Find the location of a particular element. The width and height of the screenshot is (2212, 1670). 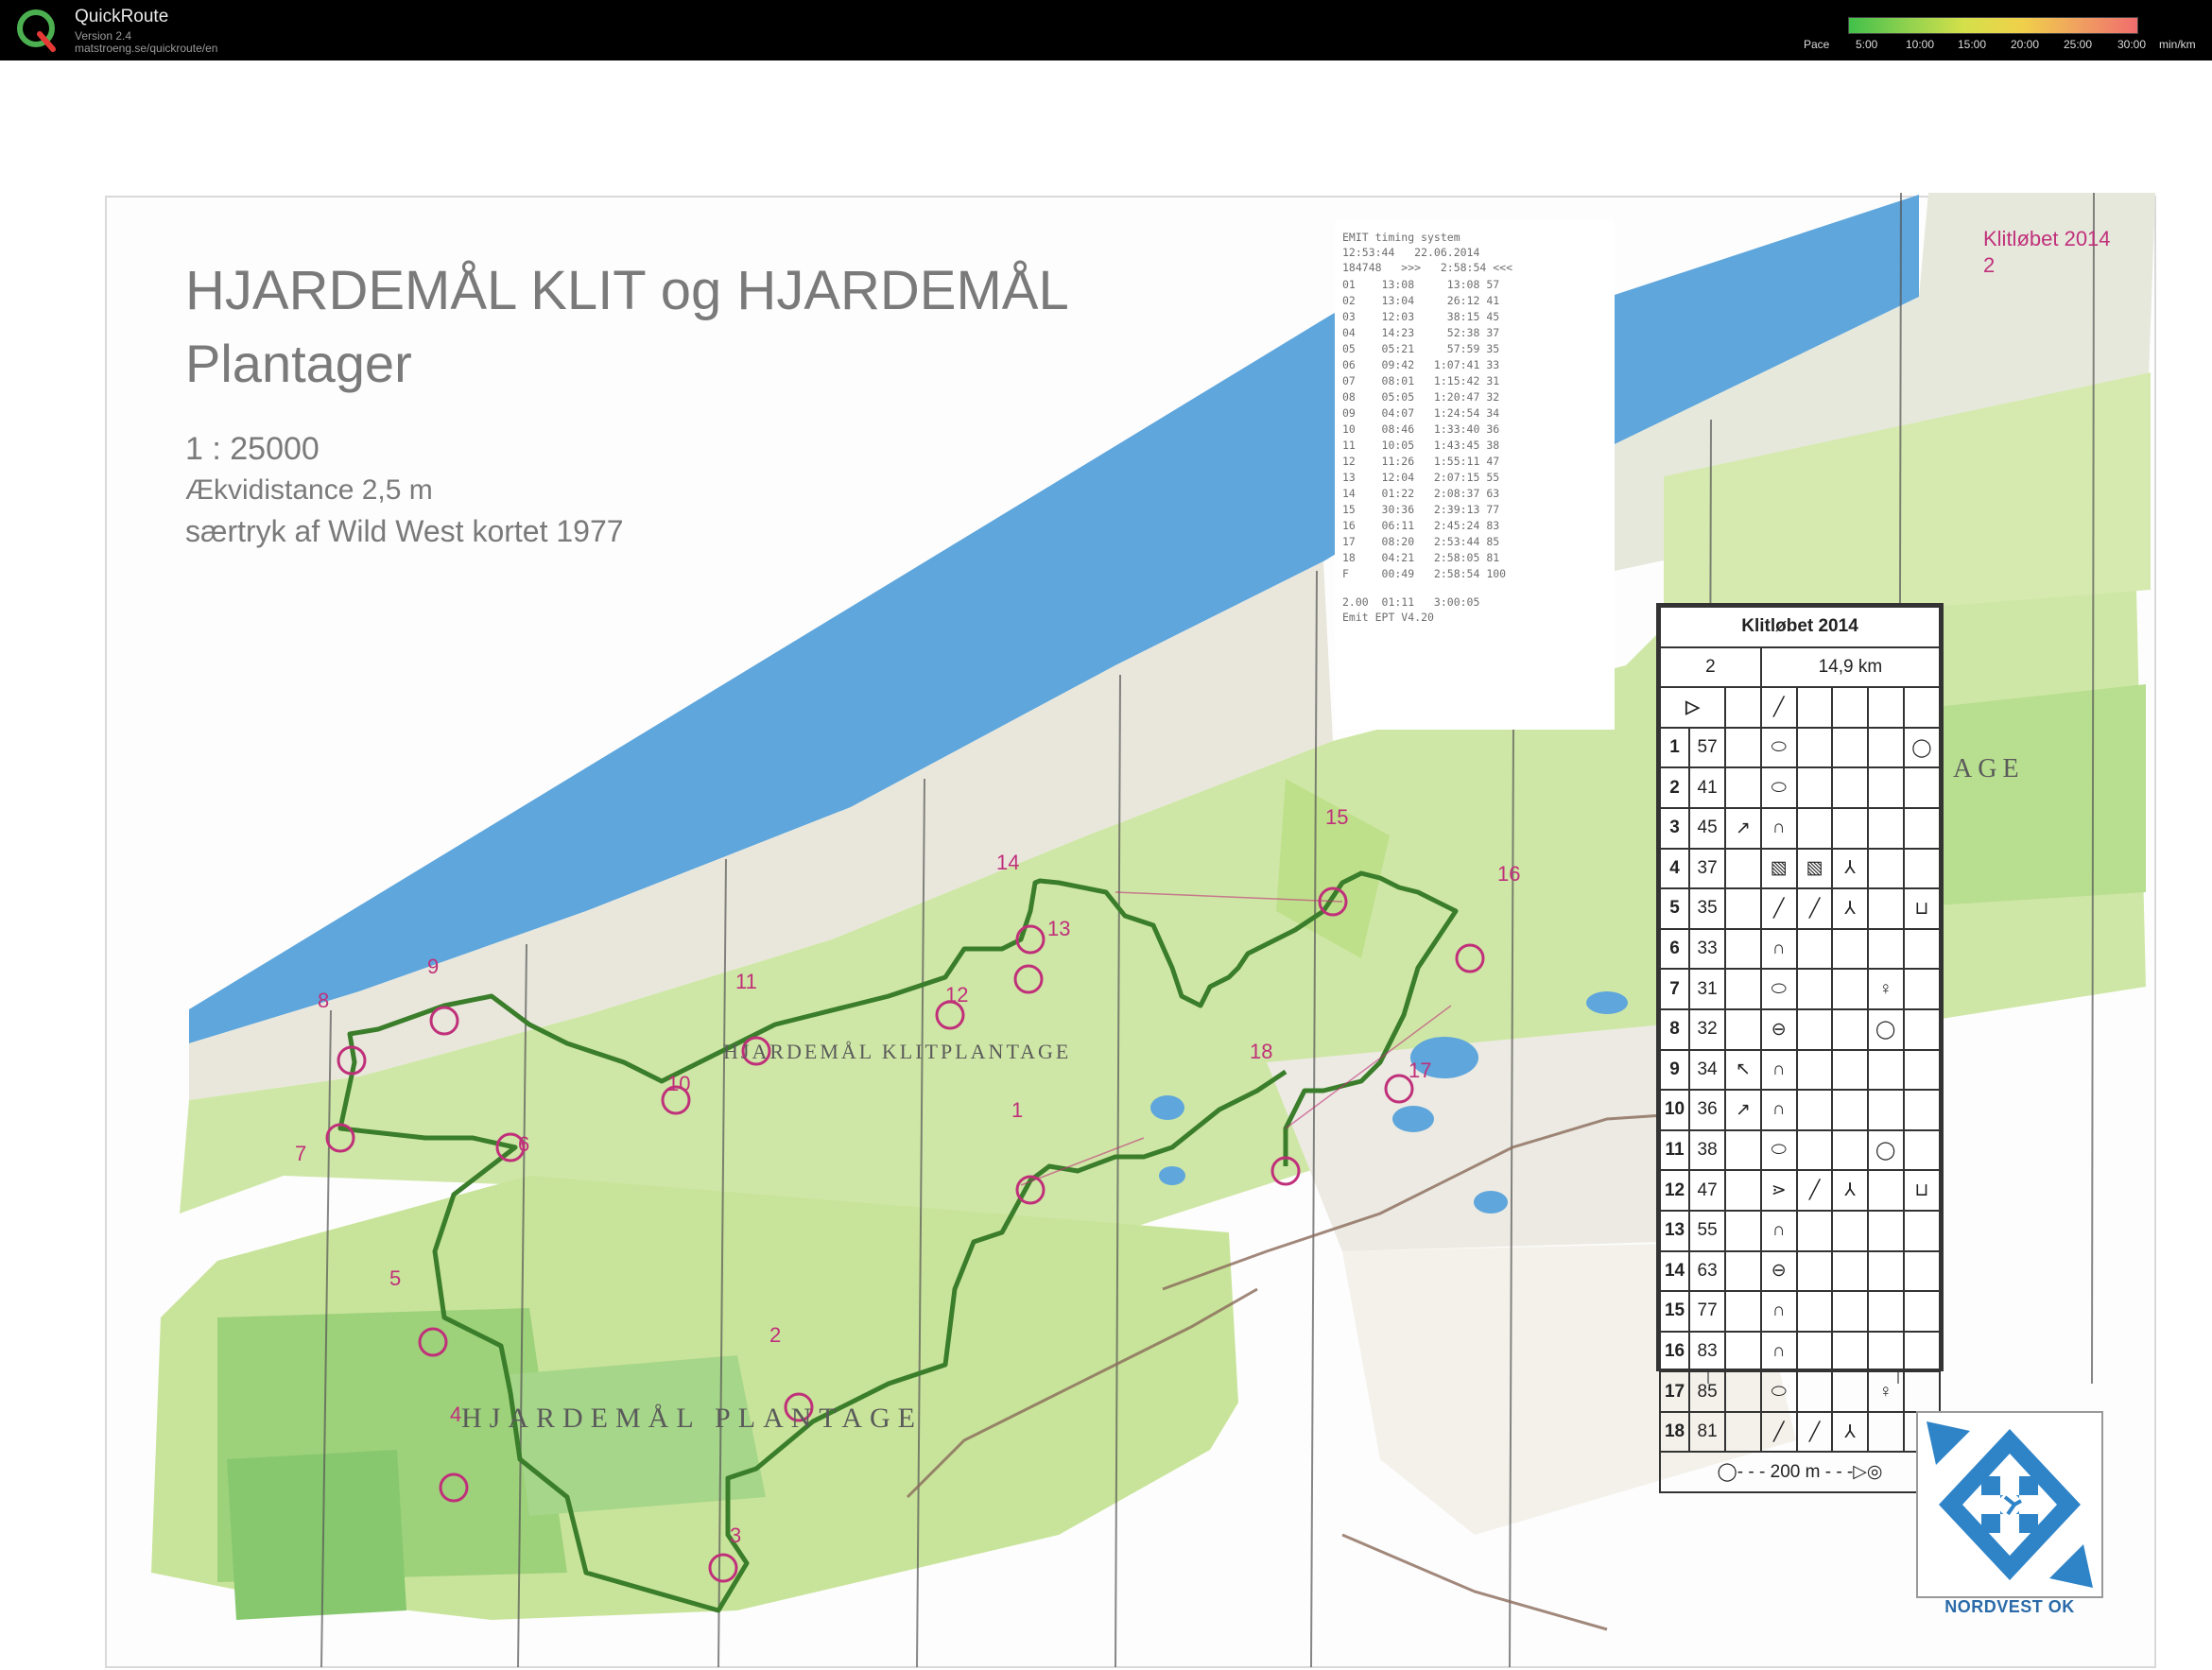

split-row: 05 05:21 57:59 35 is located at coordinates (1421, 349).